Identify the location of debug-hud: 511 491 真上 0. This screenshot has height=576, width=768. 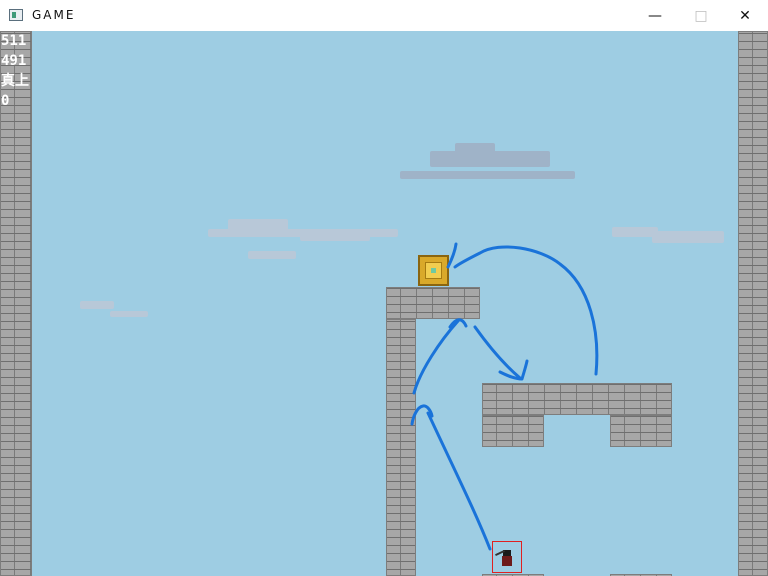
(15, 71).